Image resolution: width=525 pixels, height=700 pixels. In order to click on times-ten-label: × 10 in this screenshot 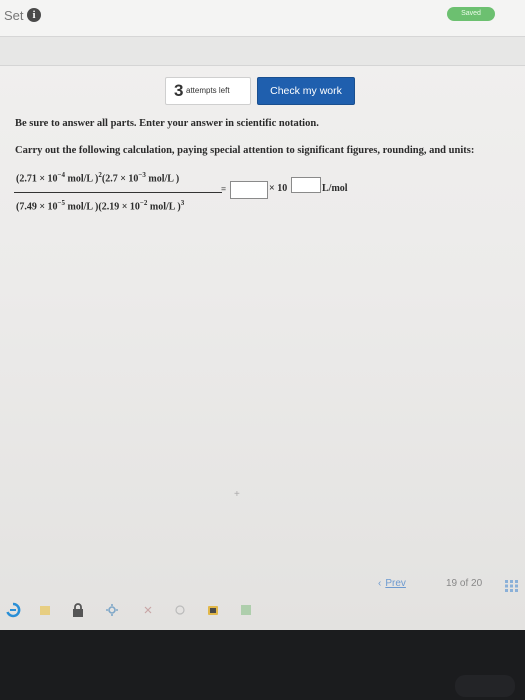, I will do `click(278, 188)`.